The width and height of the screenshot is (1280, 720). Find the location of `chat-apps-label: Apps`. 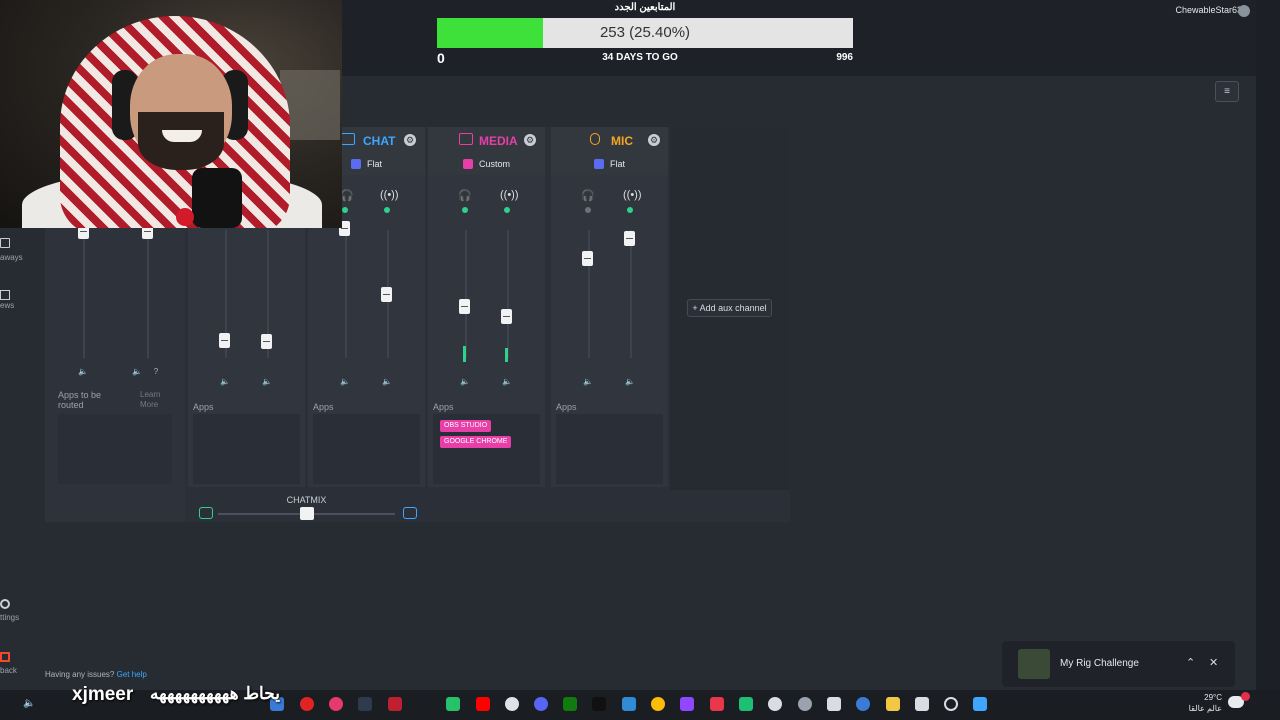

chat-apps-label: Apps is located at coordinates (323, 407).